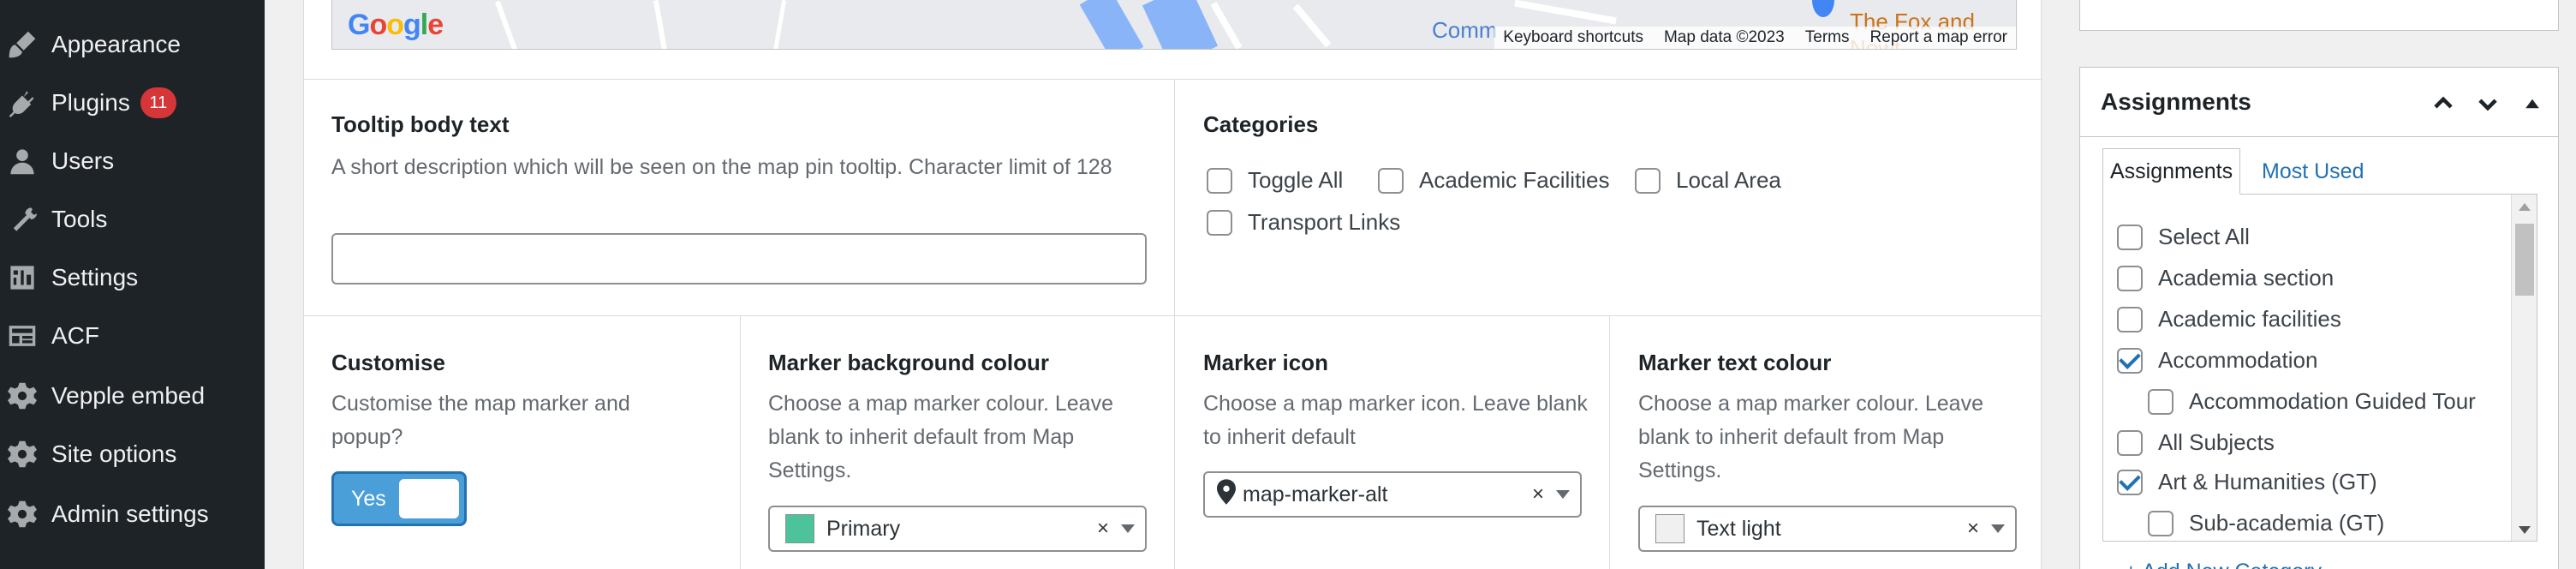  Describe the element at coordinates (132, 336) in the screenshot. I see `sidebar-item-acf: ACF` at that location.